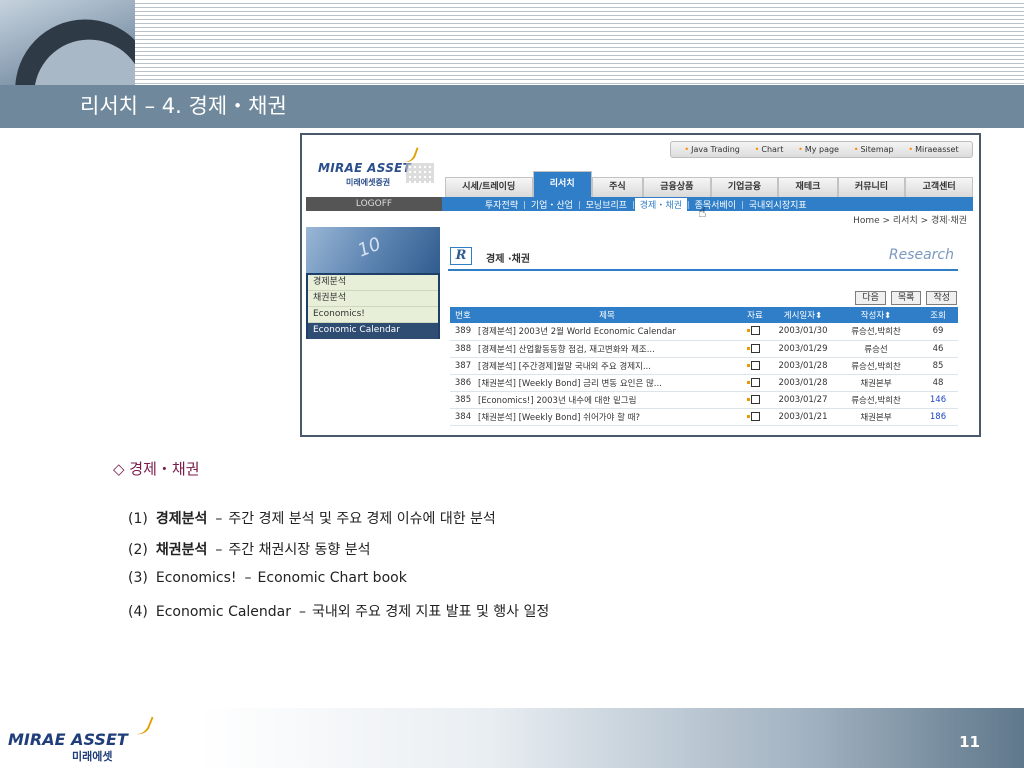 Image resolution: width=1024 pixels, height=768 pixels. Describe the element at coordinates (744, 187) in the screenshot. I see `main-nav-corporate-finance: 기업금융` at that location.